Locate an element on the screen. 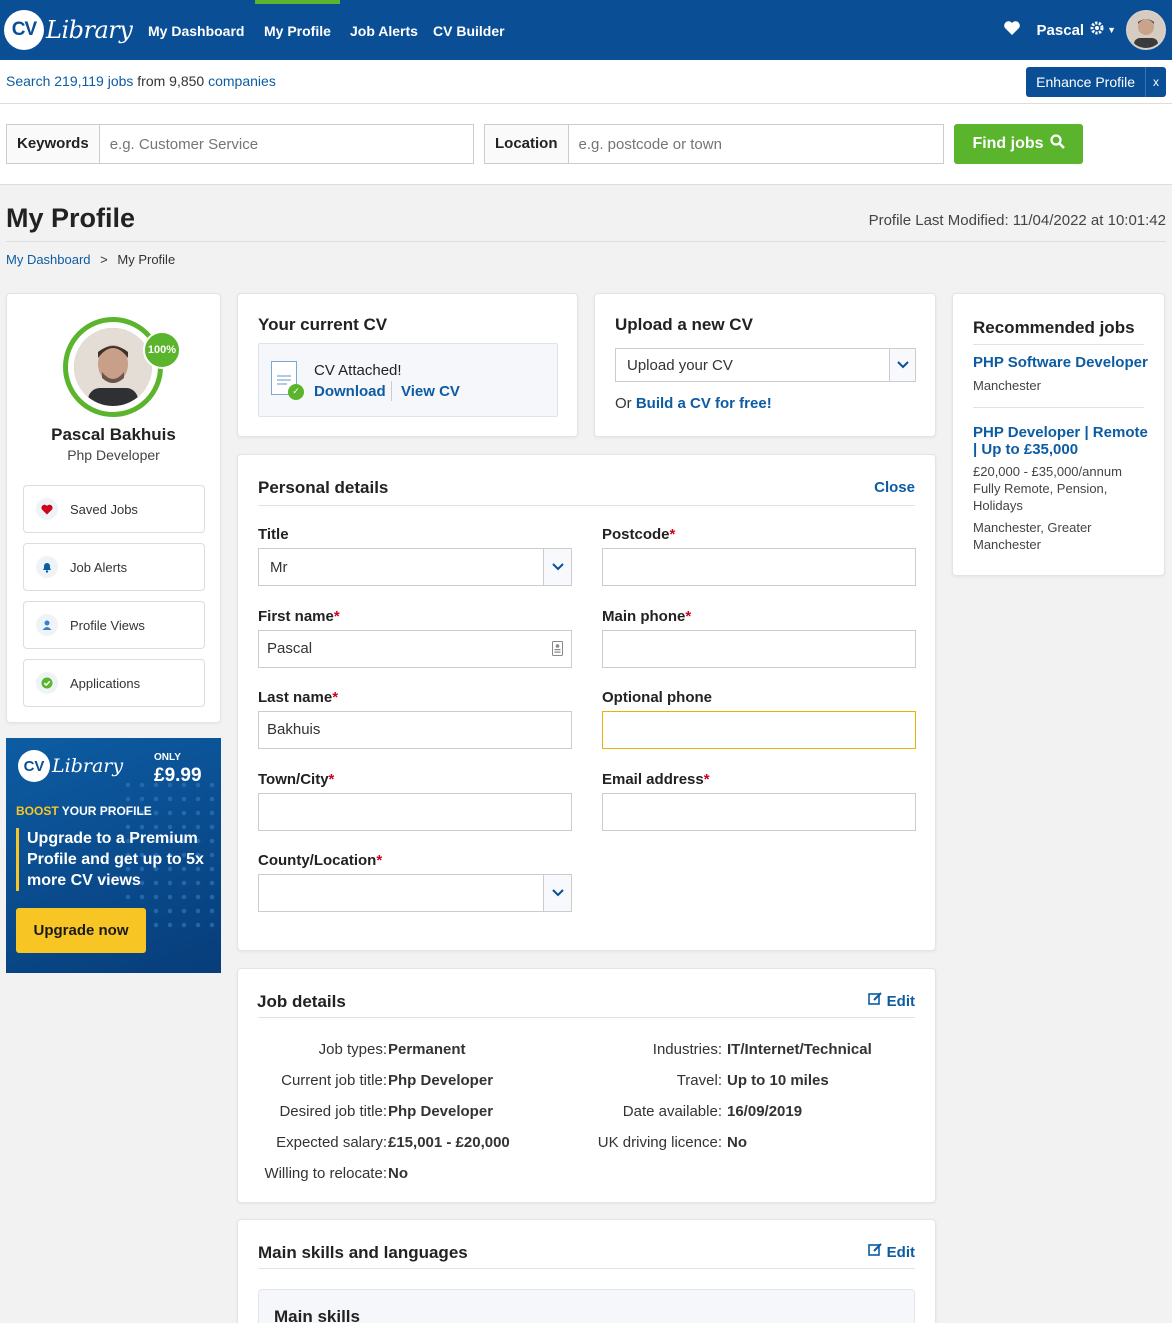 The height and width of the screenshot is (1323, 1172). close-personal-details-link: Close is located at coordinates (894, 487).